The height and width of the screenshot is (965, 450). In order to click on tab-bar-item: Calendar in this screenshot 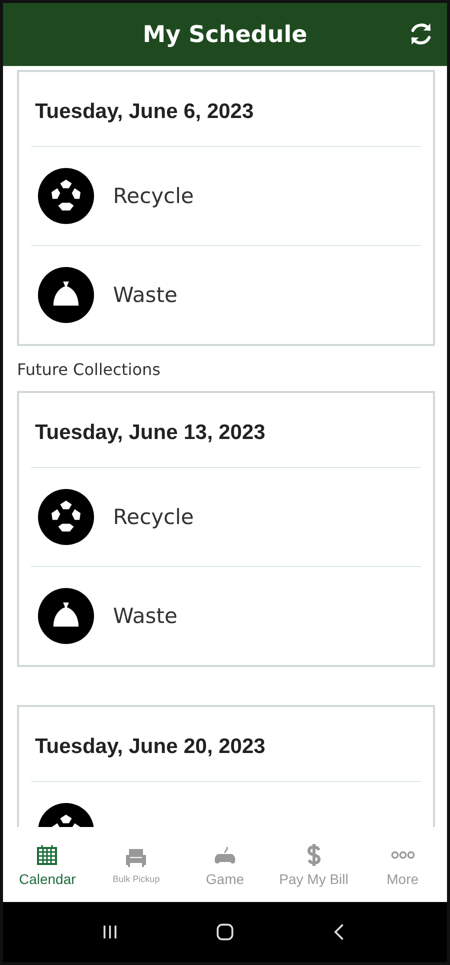, I will do `click(47, 864)`.